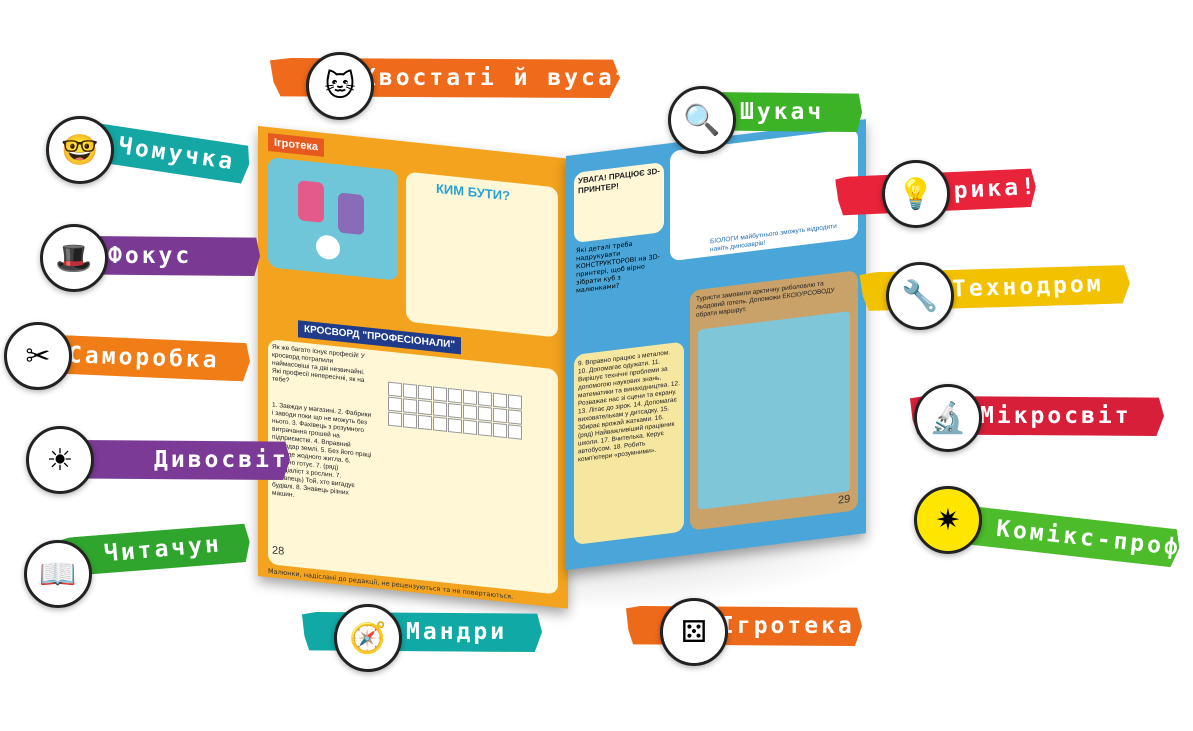  Describe the element at coordinates (38, 356) in the screenshot. I see `scissors-icon: ✂` at that location.